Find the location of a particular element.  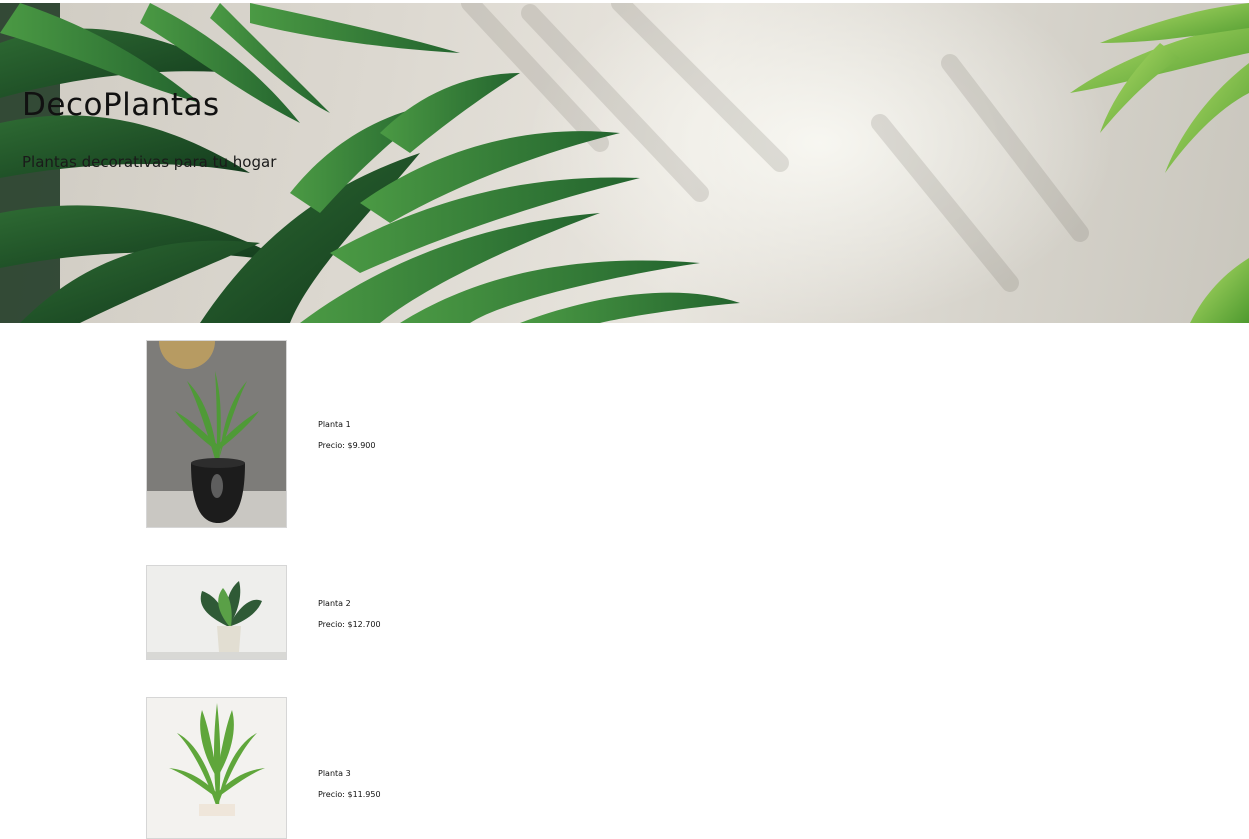

product-name: Planta 2 is located at coordinates (334, 603).